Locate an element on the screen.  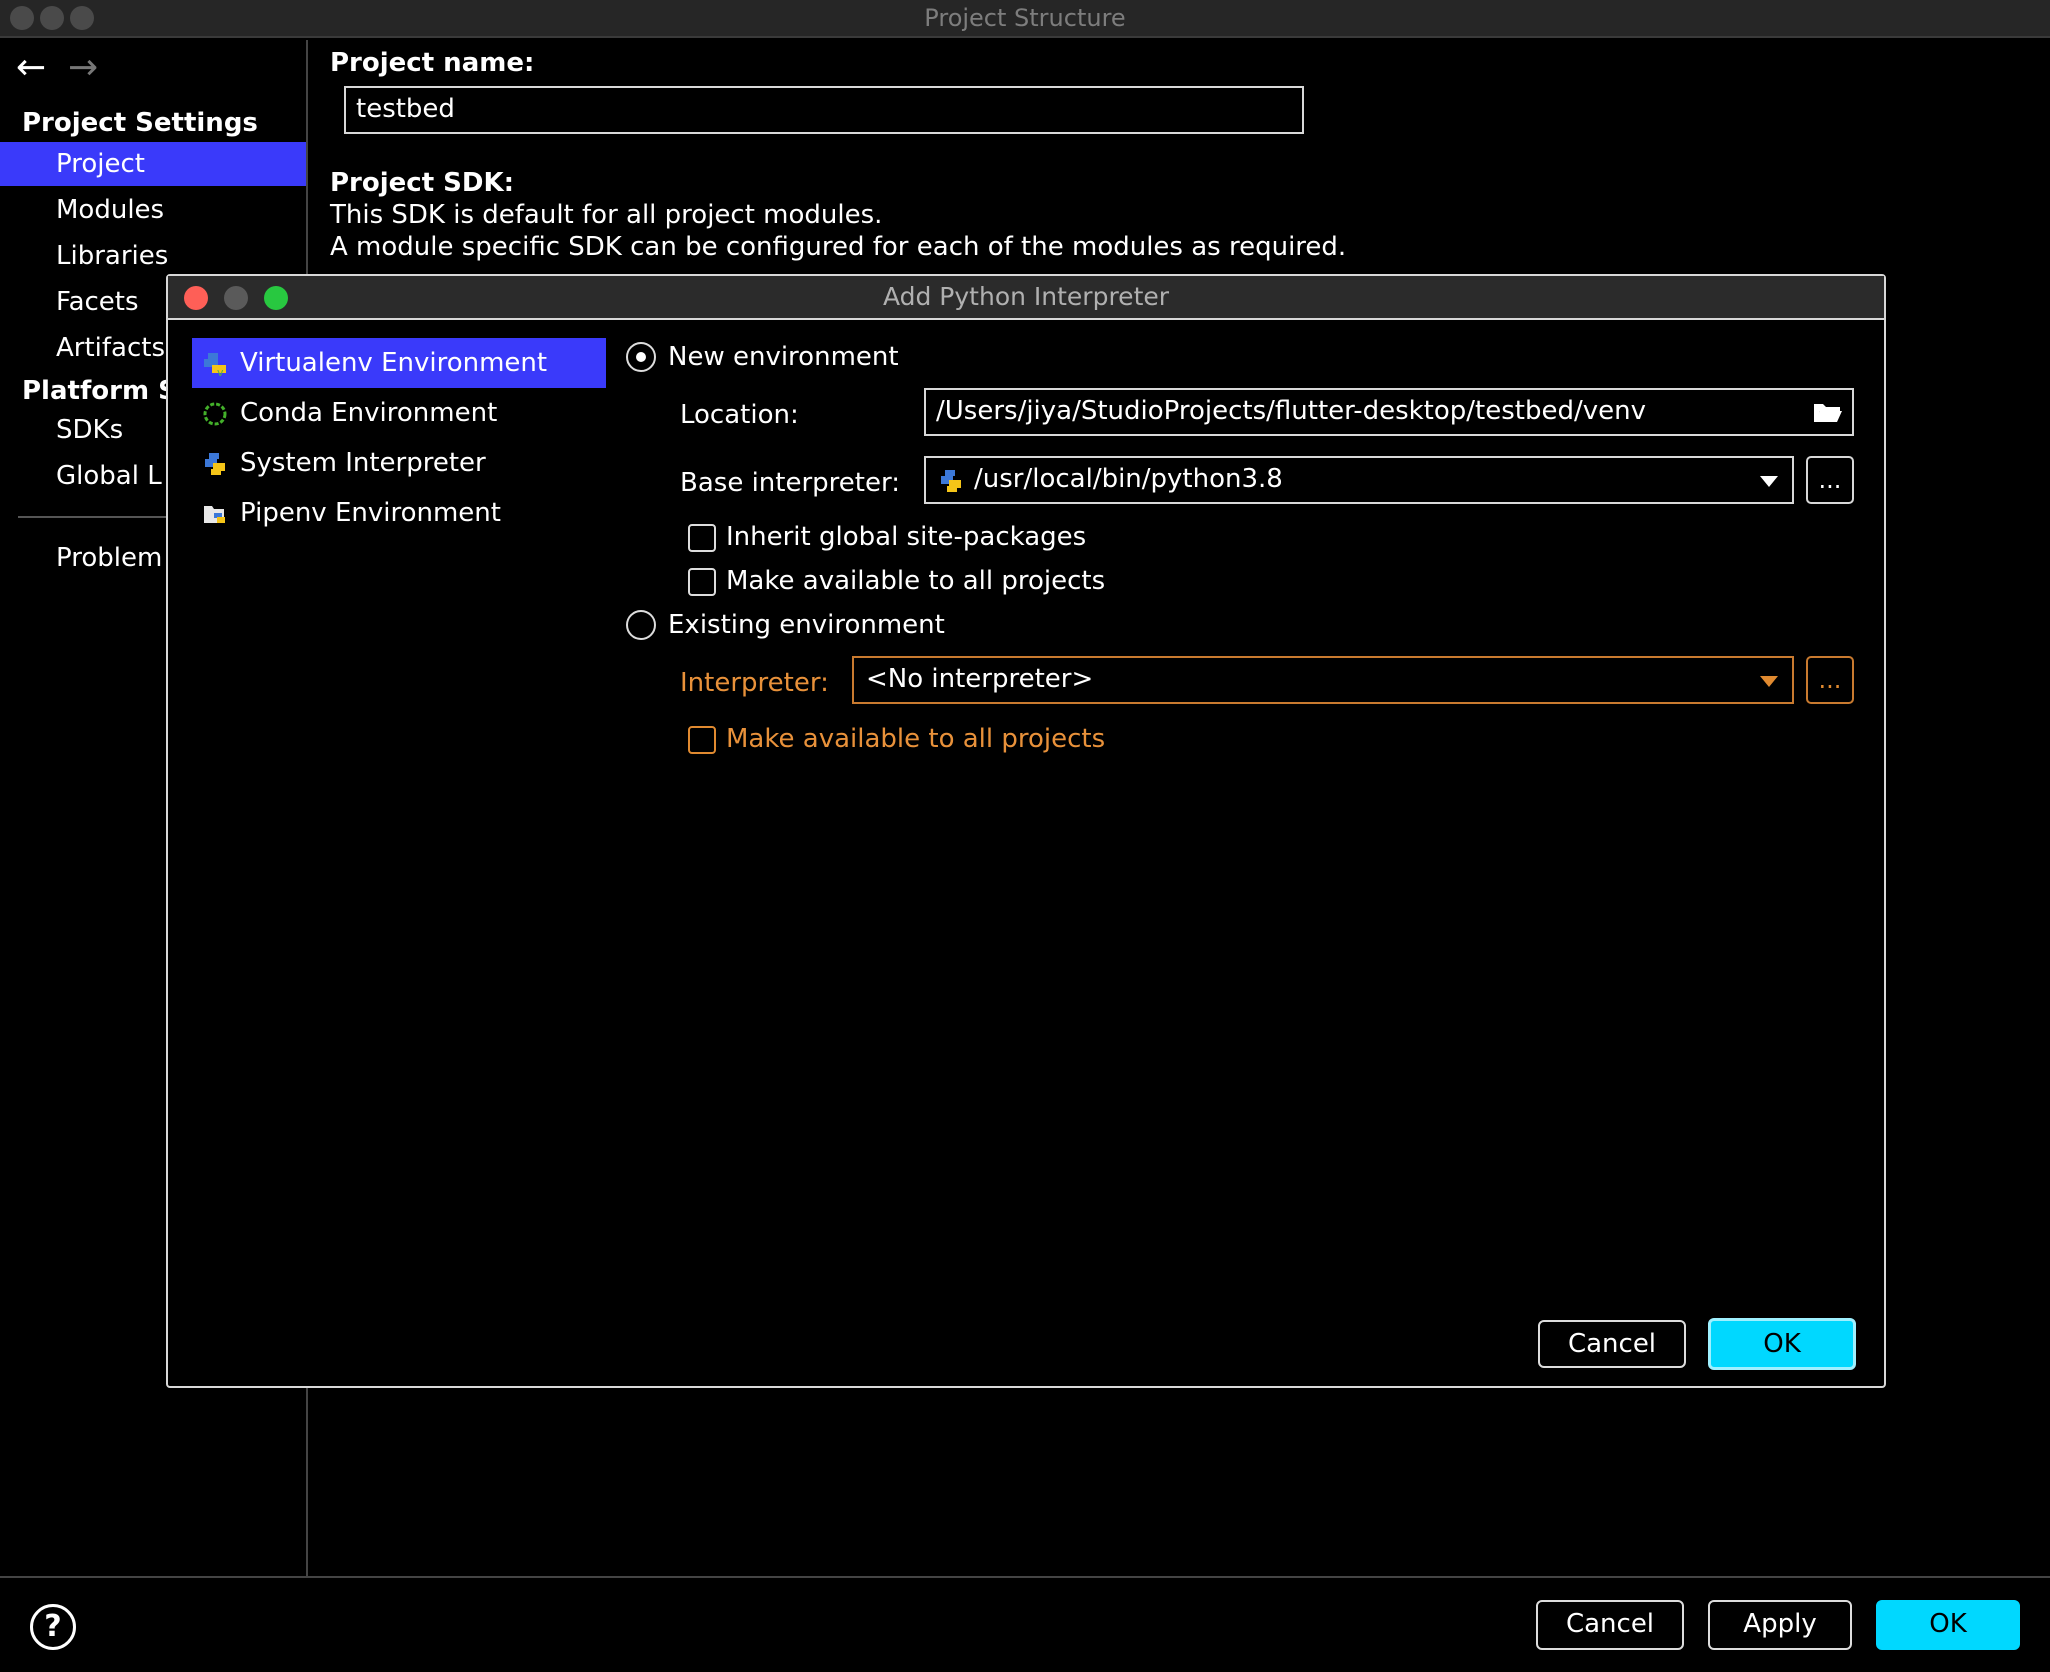
interpreter-dropdown: <No interpreter> is located at coordinates (1323, 680).